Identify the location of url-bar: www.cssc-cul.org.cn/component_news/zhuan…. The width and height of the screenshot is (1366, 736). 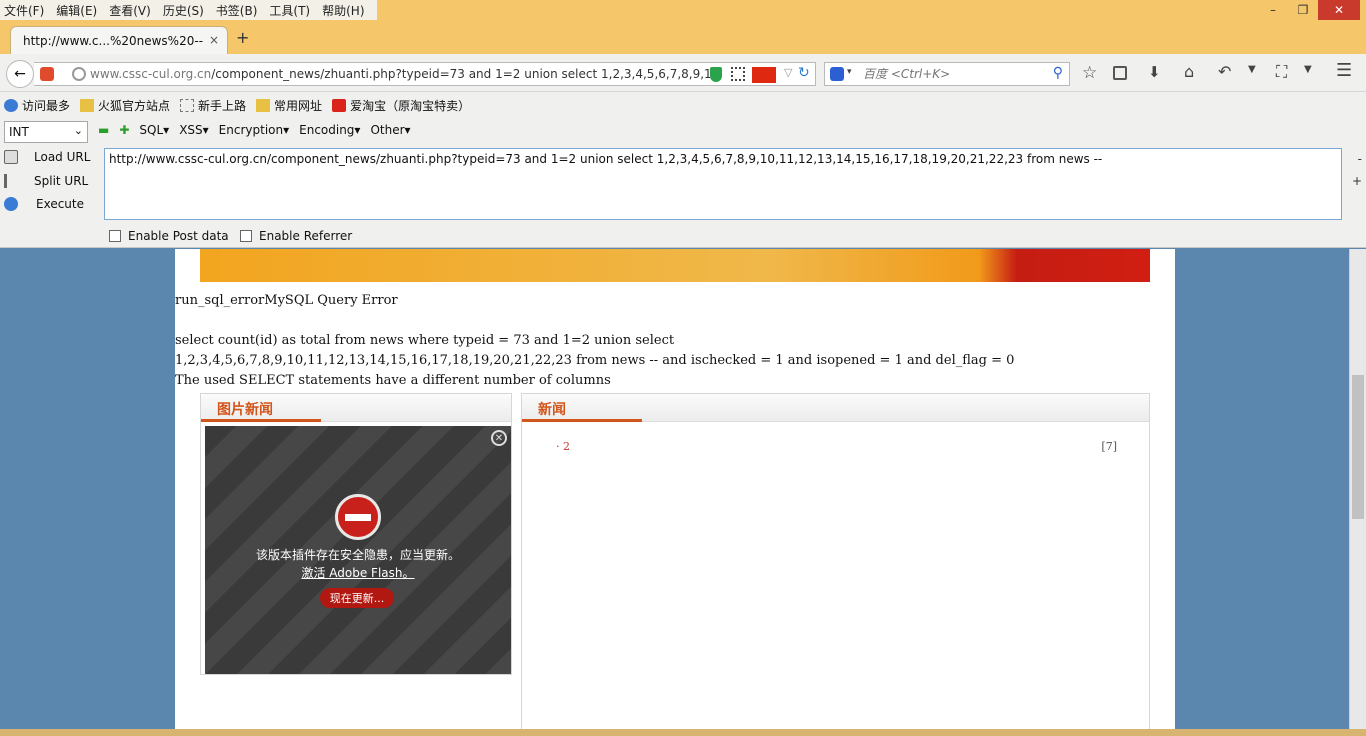
(425, 74).